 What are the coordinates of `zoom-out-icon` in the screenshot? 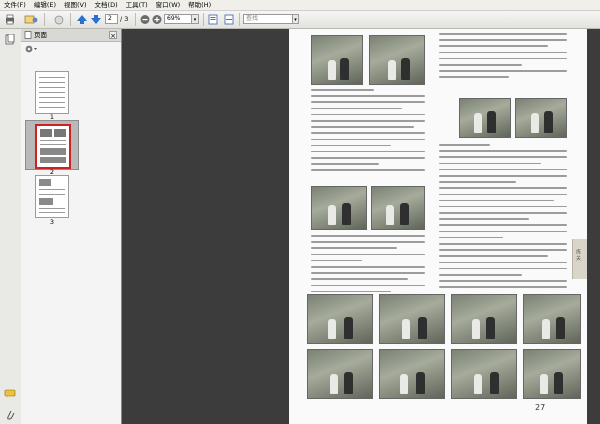 It's located at (145, 19).